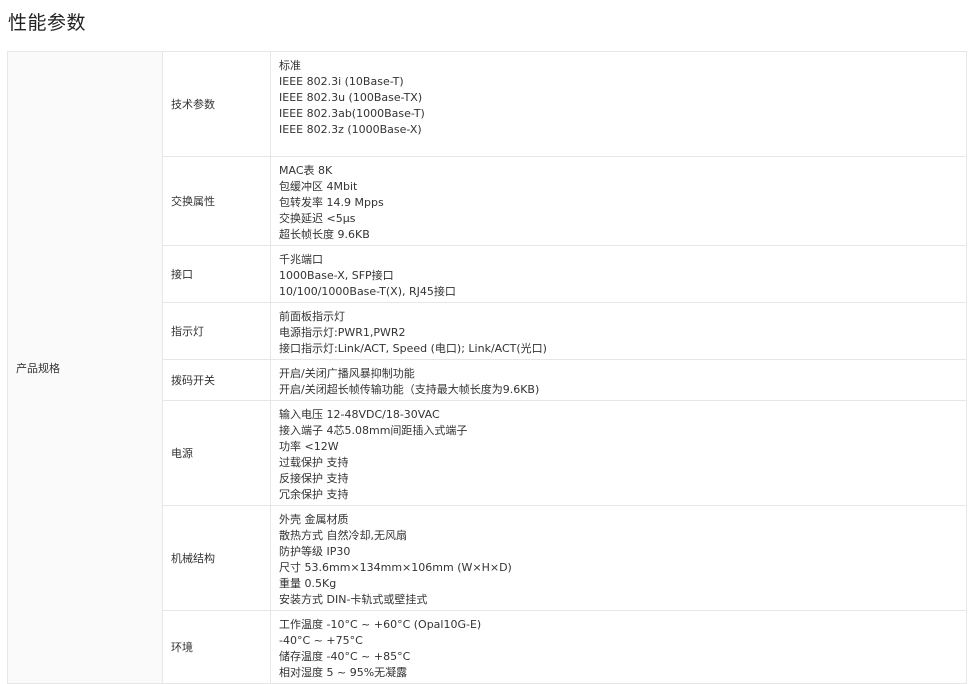 The height and width of the screenshot is (684, 971). What do you see at coordinates (347, 373) in the screenshot?
I see `value-line: 开启/关闭广播风暴抑制功能` at bounding box center [347, 373].